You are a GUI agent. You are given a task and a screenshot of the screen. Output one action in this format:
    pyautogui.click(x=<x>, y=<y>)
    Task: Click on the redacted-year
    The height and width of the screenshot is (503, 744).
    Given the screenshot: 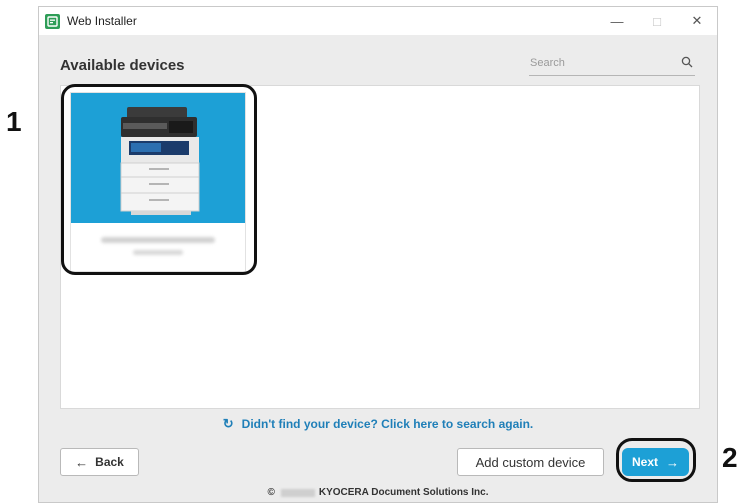 What is the action you would take?
    pyautogui.click(x=297, y=492)
    